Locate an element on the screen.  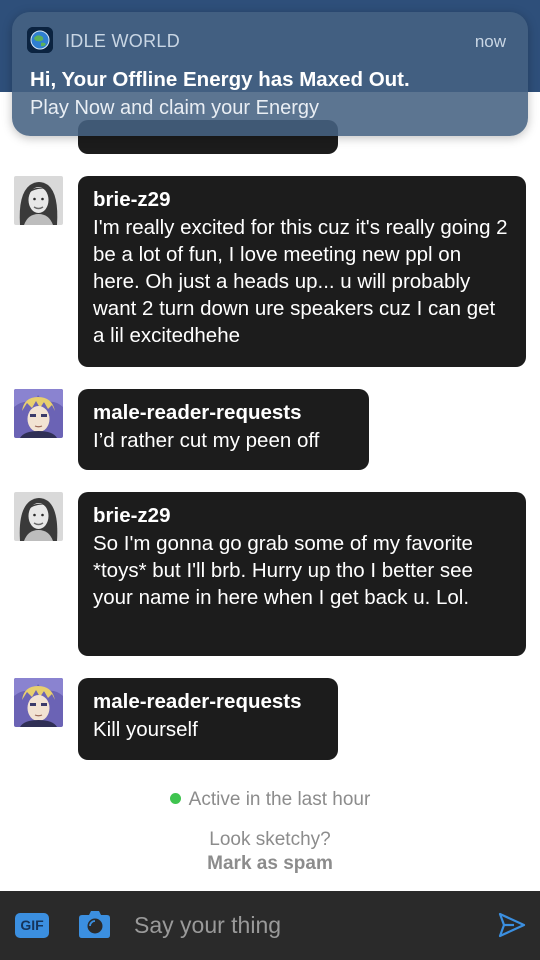
online-dot-icon is located at coordinates (175, 798).